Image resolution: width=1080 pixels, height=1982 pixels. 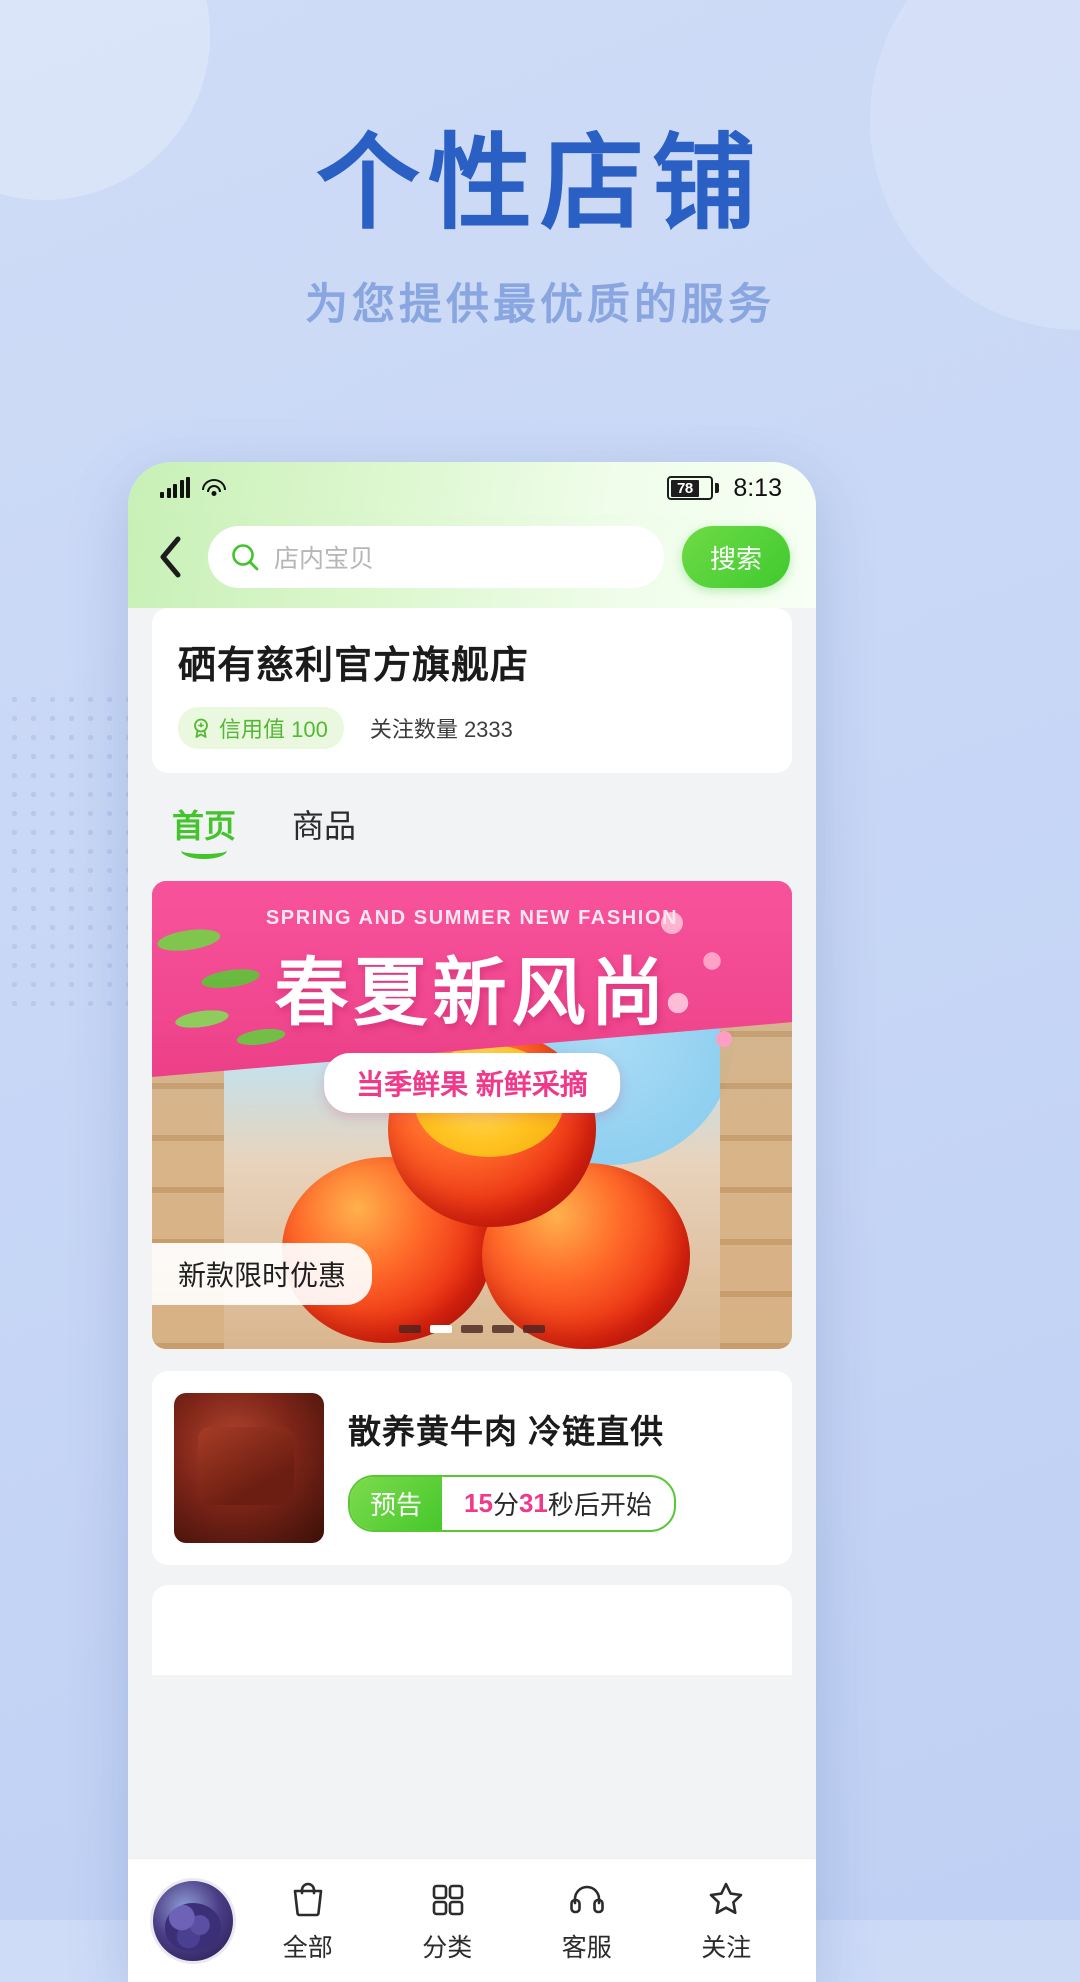 What do you see at coordinates (441, 1329) in the screenshot?
I see `carousel-dot-active` at bounding box center [441, 1329].